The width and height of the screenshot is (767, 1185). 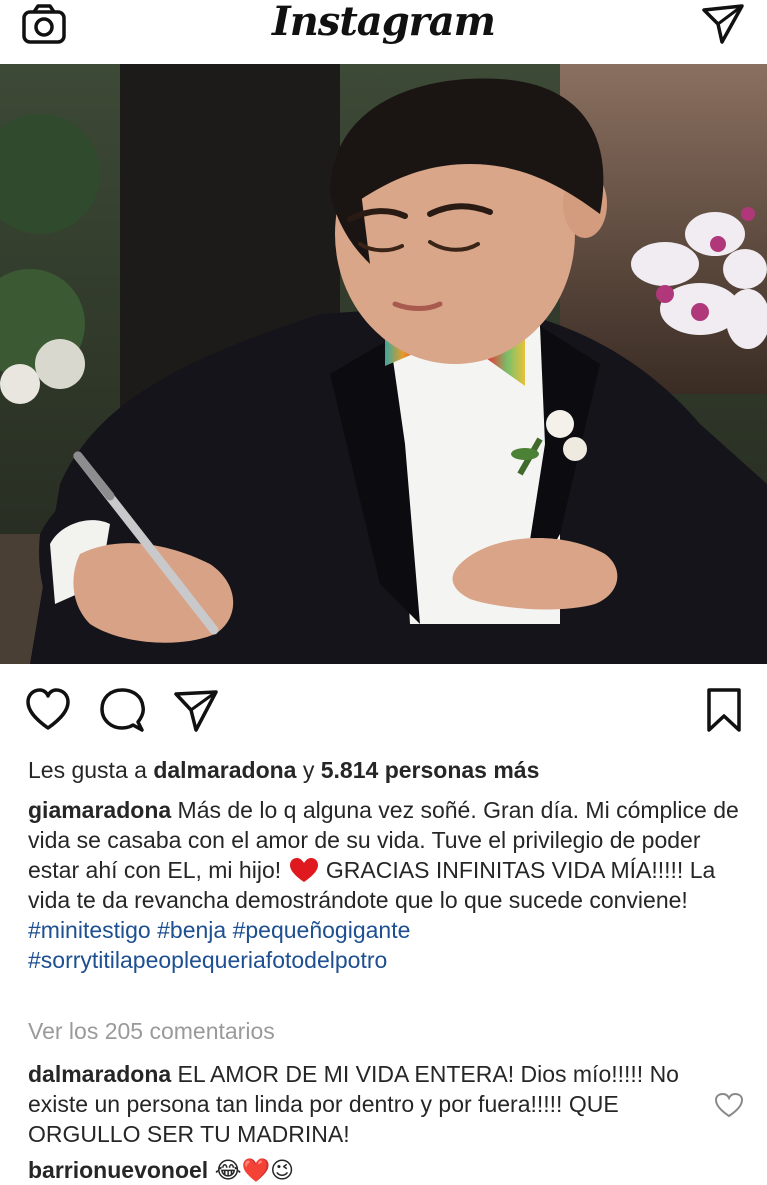 I want to click on likes-middle: y, so click(x=308, y=770).